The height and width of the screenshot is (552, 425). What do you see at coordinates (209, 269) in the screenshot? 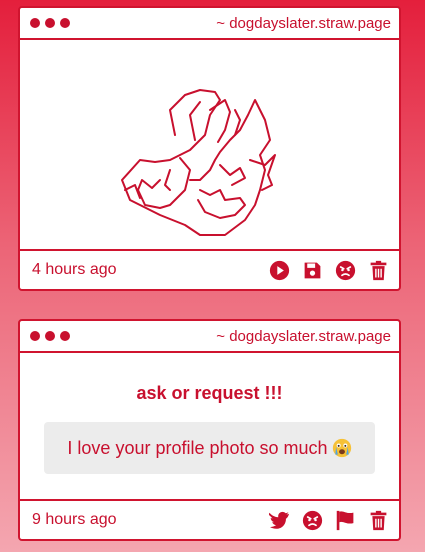
I see `post-footer: 4 hours ago` at bounding box center [209, 269].